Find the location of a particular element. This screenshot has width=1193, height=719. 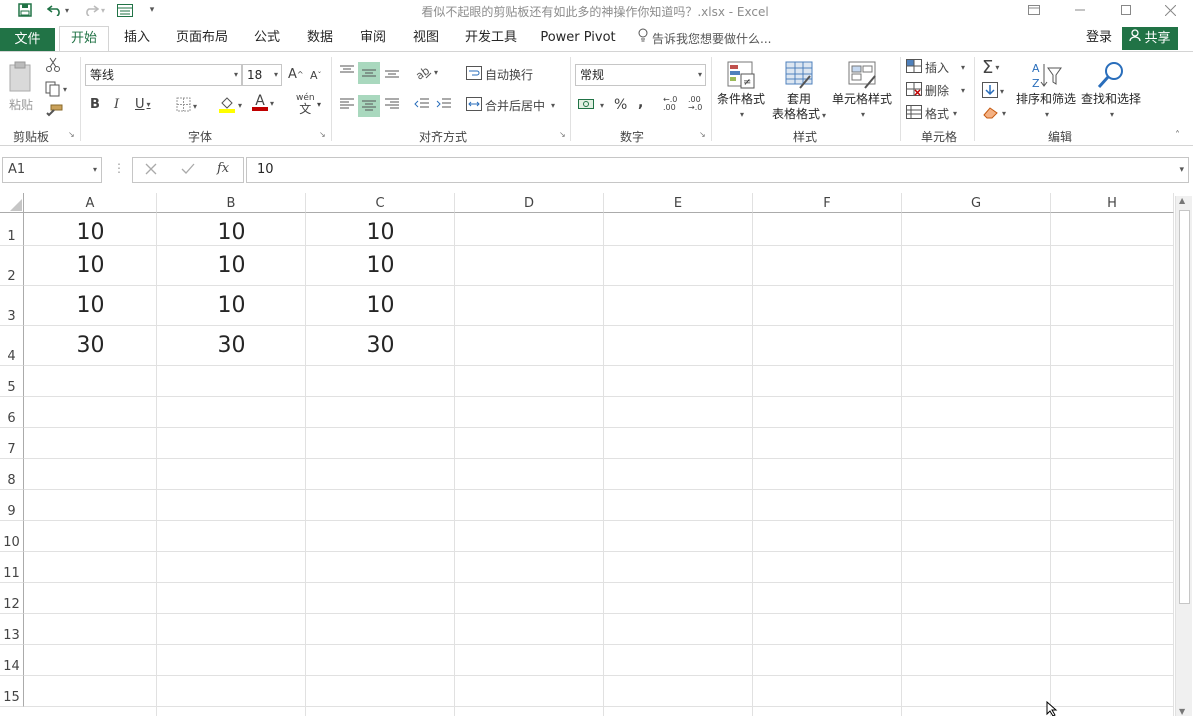

cell-a2: 10 is located at coordinates (90, 266).